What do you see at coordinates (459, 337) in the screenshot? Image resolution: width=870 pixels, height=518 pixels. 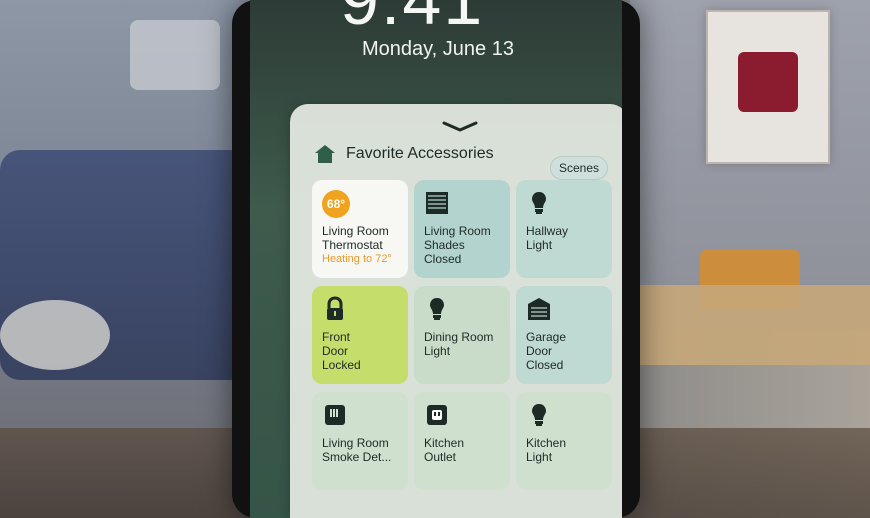 I see `tile-name: Dining Room` at bounding box center [459, 337].